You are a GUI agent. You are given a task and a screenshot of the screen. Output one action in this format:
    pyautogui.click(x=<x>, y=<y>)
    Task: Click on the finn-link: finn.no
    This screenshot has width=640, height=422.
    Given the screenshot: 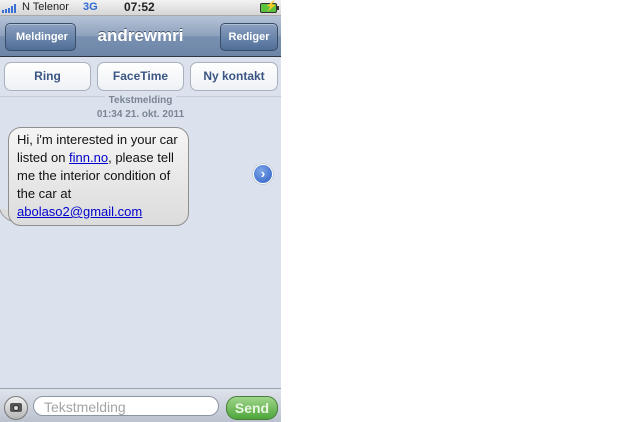 What is the action you would take?
    pyautogui.click(x=88, y=157)
    